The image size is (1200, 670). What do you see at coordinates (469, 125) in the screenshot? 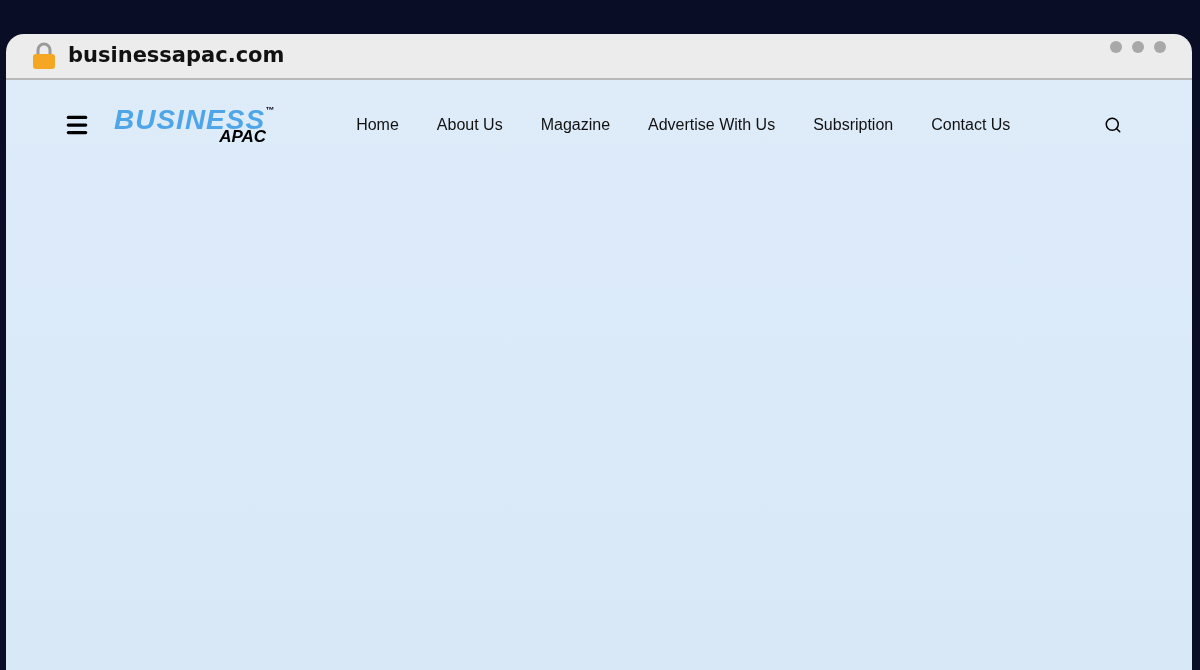
I see `nav-link: About Us` at bounding box center [469, 125].